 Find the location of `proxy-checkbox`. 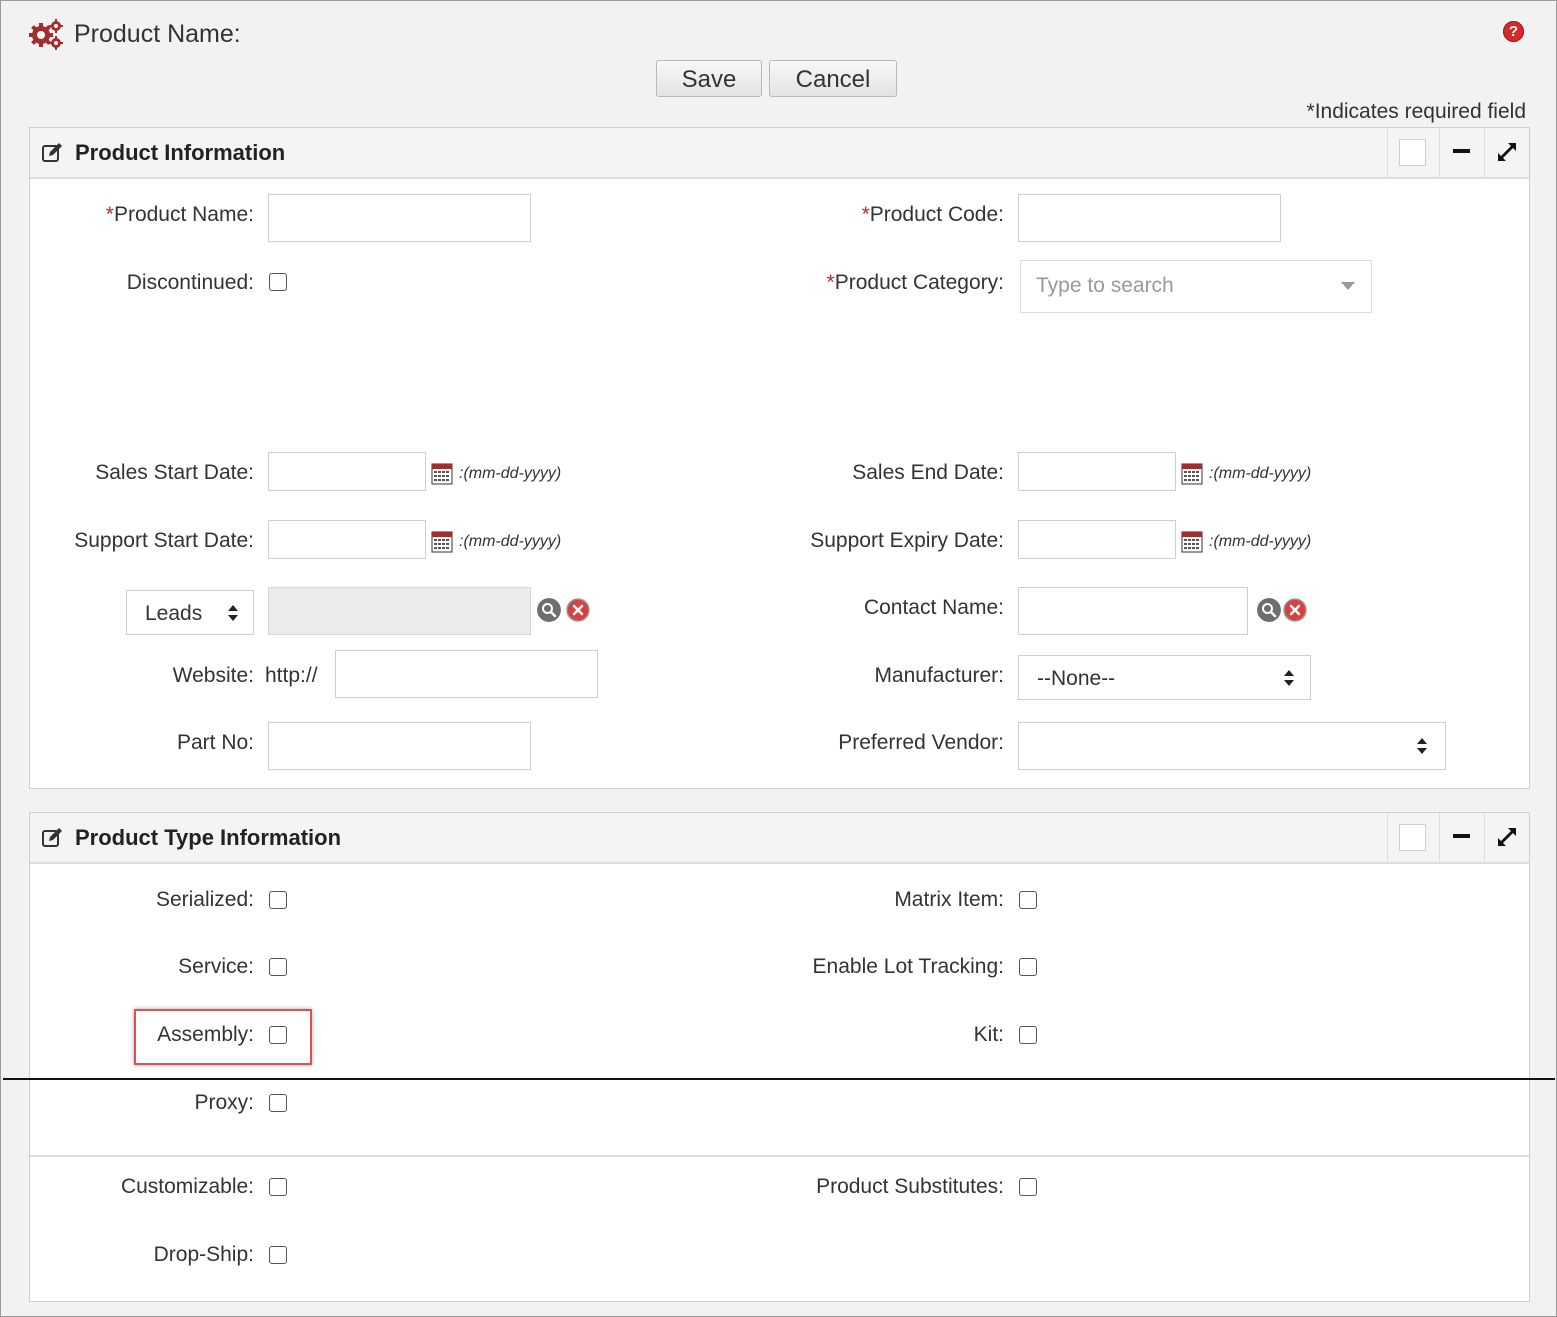

proxy-checkbox is located at coordinates (278, 1103).